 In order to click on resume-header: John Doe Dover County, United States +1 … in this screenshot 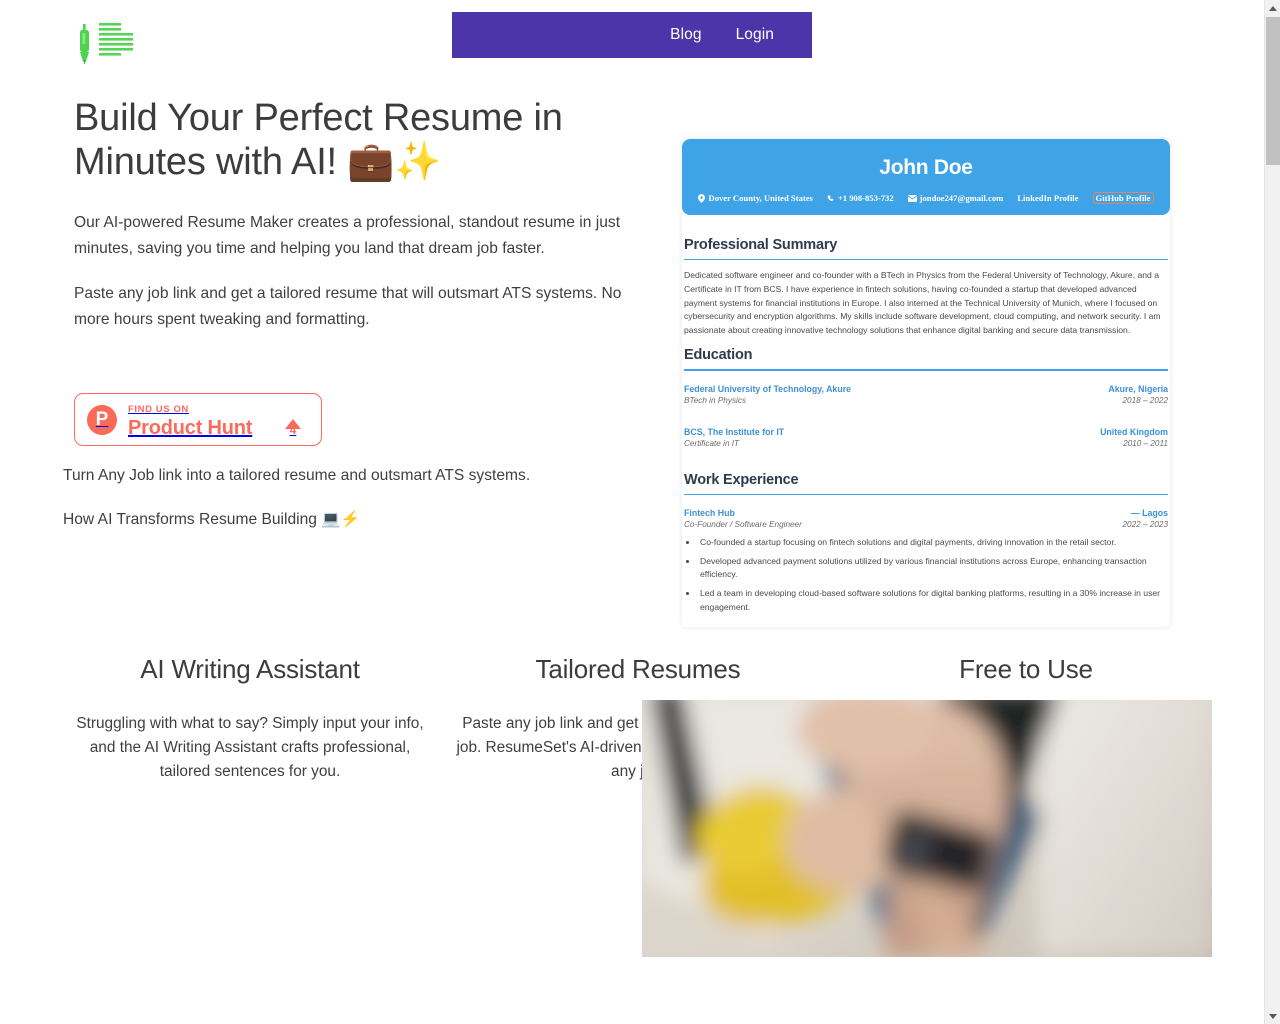, I will do `click(926, 177)`.